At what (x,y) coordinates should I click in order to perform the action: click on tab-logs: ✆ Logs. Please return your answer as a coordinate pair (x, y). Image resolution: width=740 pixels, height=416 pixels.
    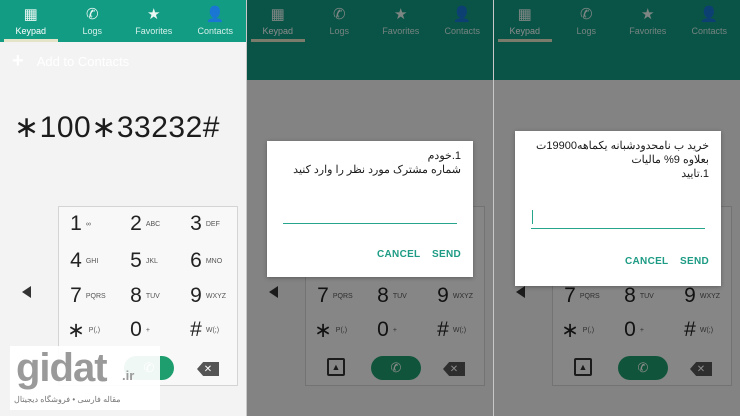
    Looking at the image, I should click on (93, 21).